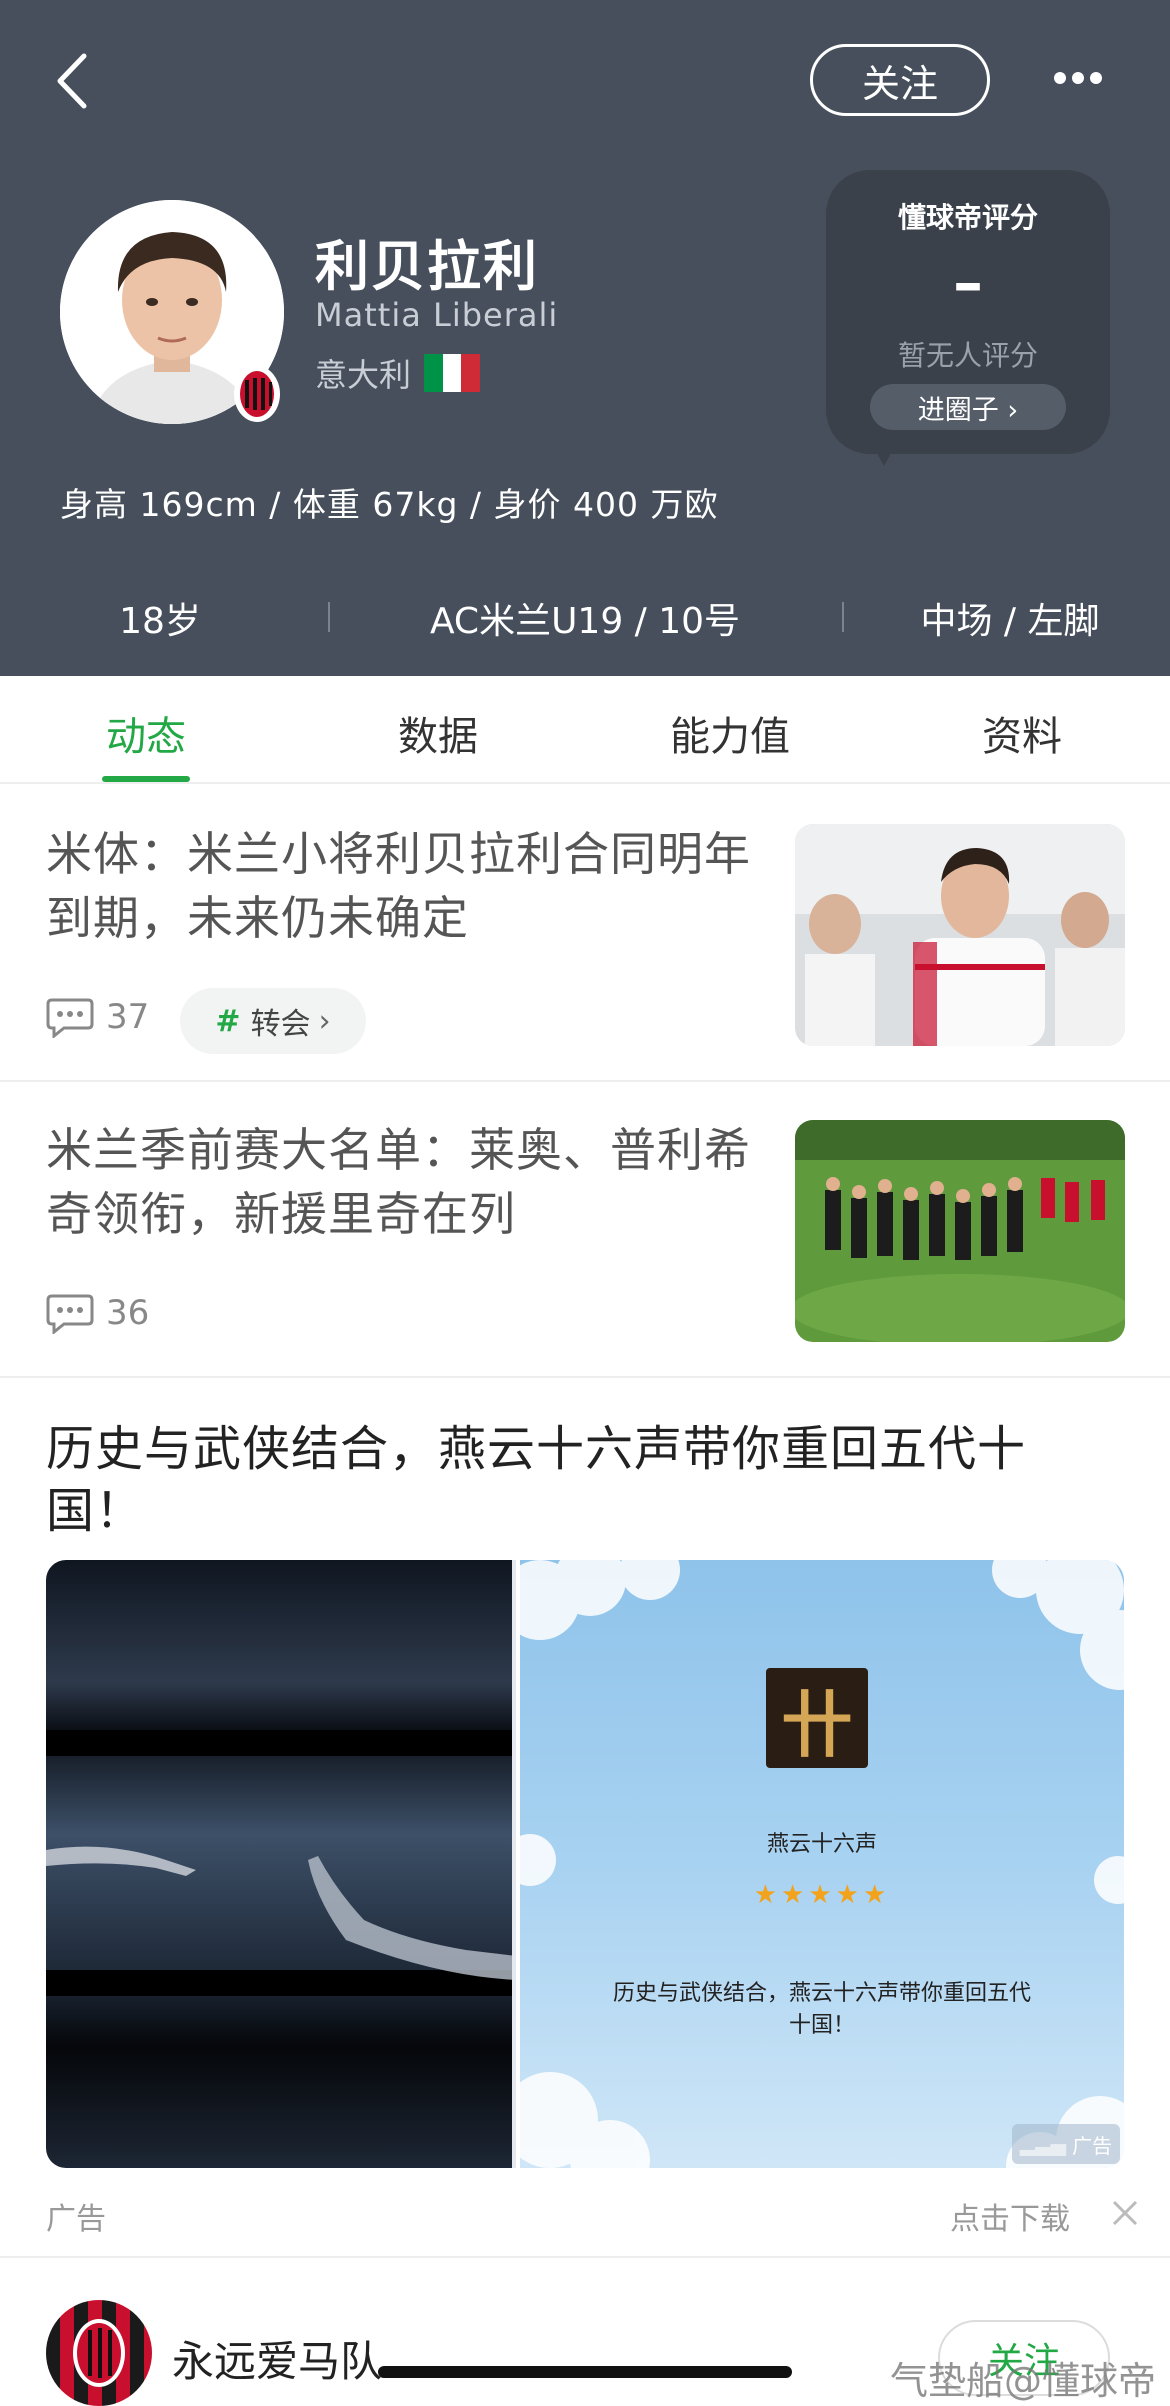 This screenshot has width=1170, height=2406. Describe the element at coordinates (389, 504) in the screenshot. I see `player-bio: 身高 169cm / 体重 67kg / 身价 400 万欧` at that location.